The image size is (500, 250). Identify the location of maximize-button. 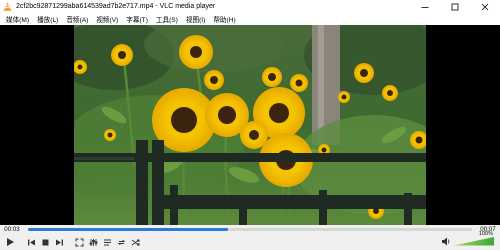
(455, 6).